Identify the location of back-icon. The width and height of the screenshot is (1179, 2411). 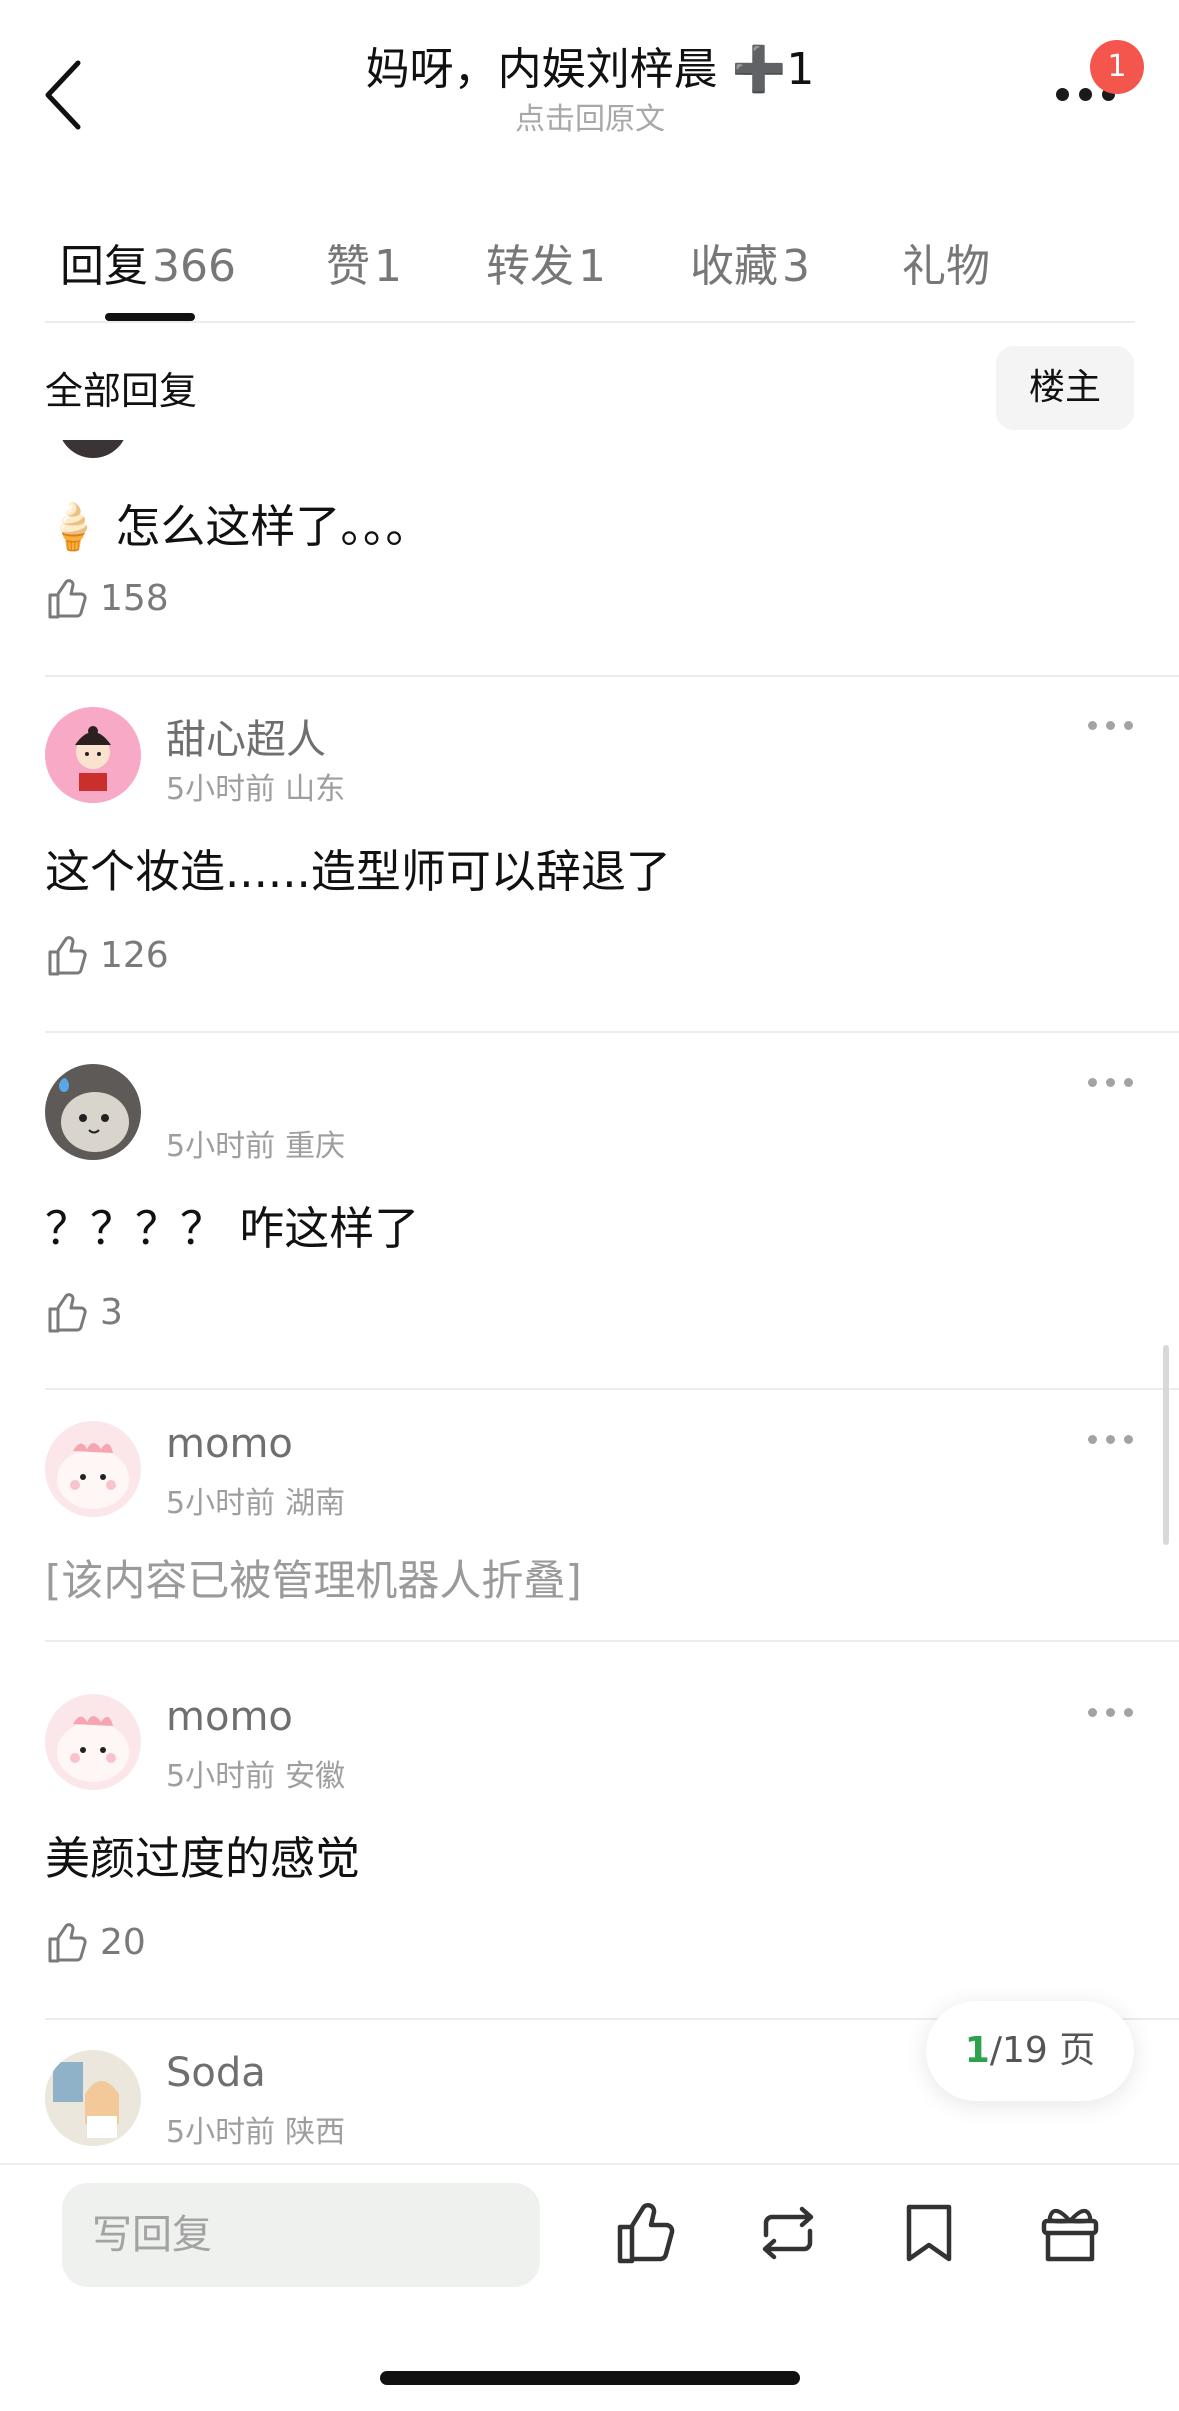
(65, 95).